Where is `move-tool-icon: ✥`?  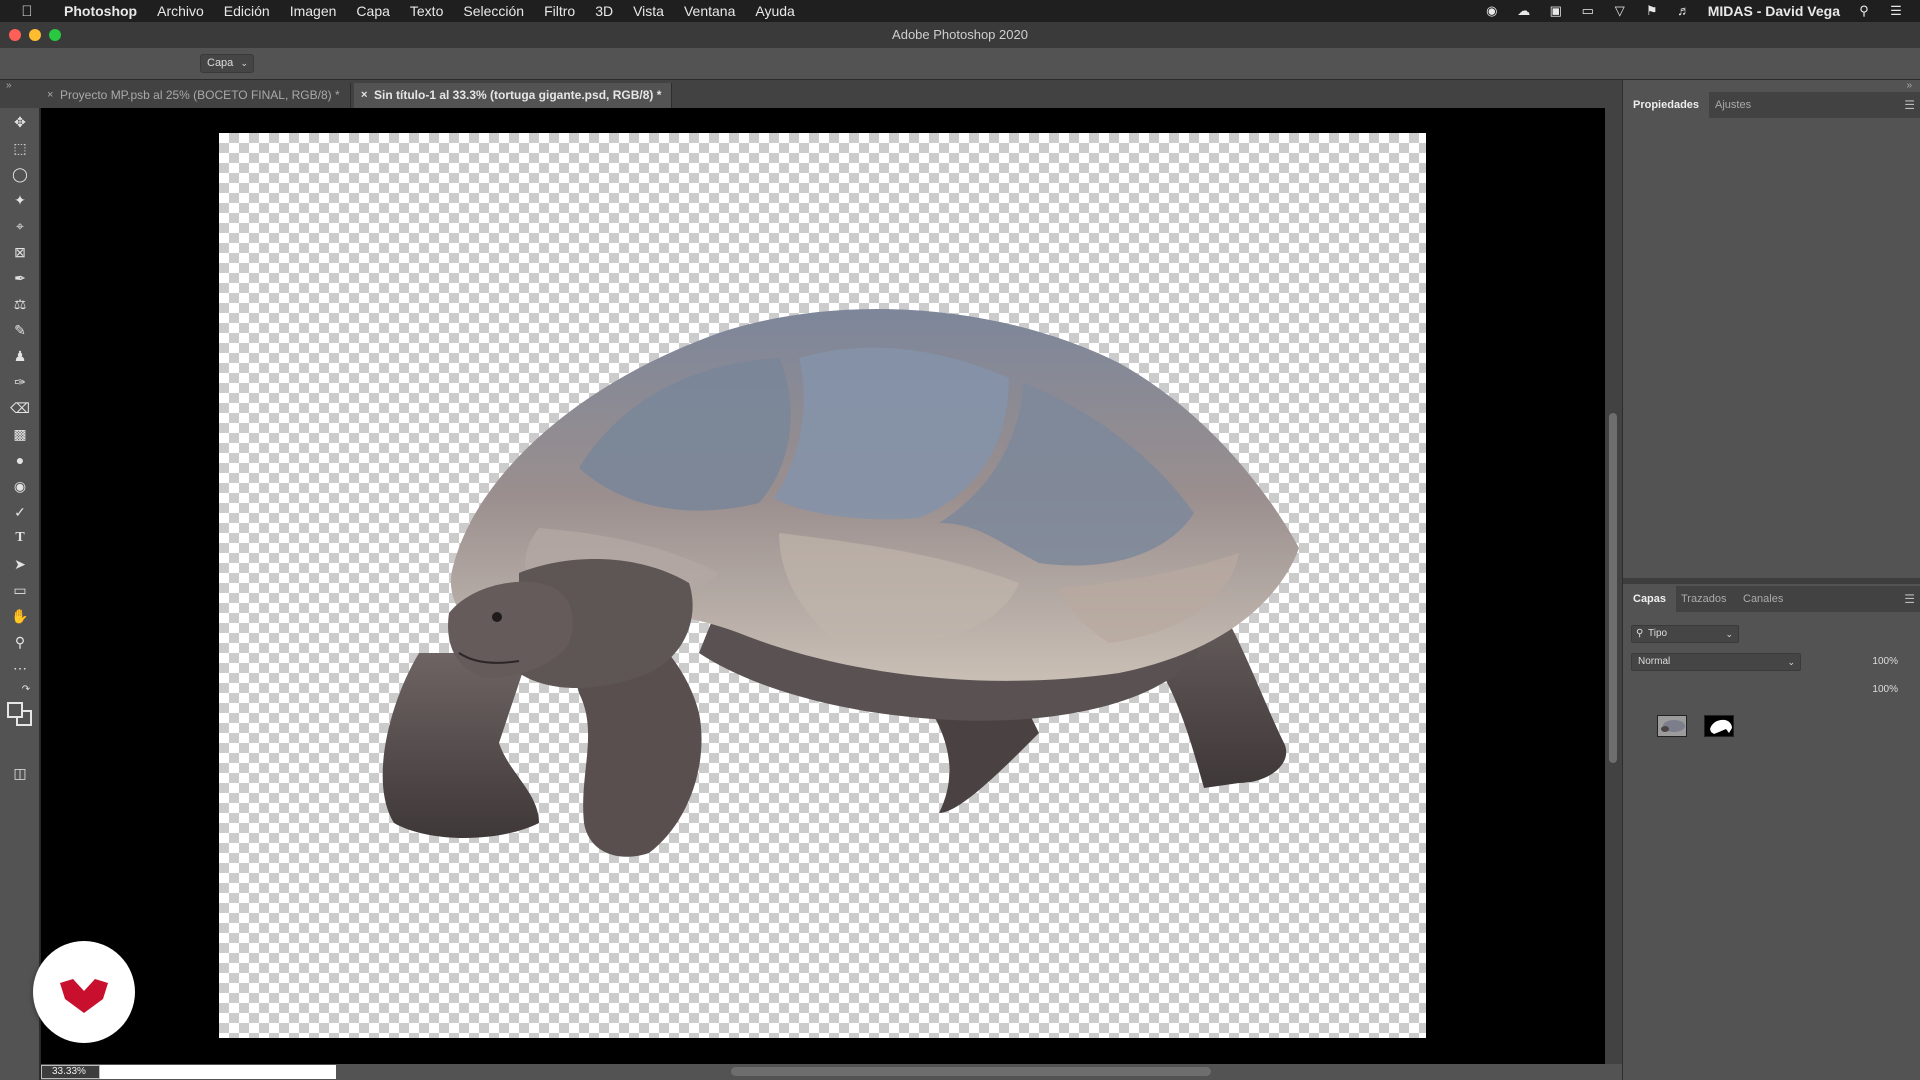
move-tool-icon: ✥ is located at coordinates (20, 122).